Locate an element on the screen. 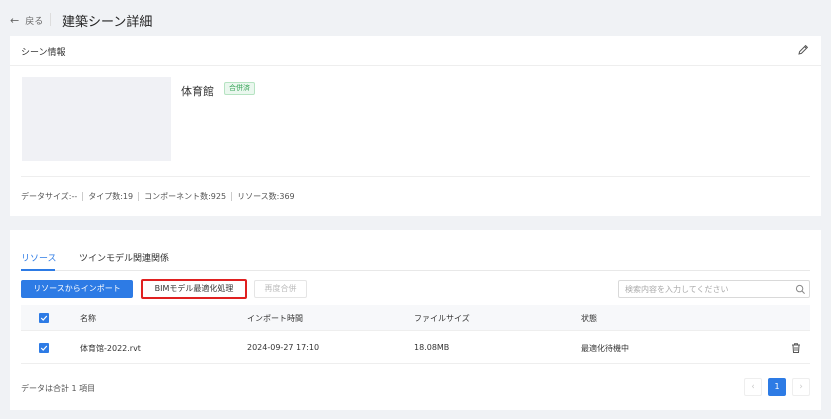  table-header: 名称 インポート時間 ファイルサイズ 状態 is located at coordinates (415, 318).